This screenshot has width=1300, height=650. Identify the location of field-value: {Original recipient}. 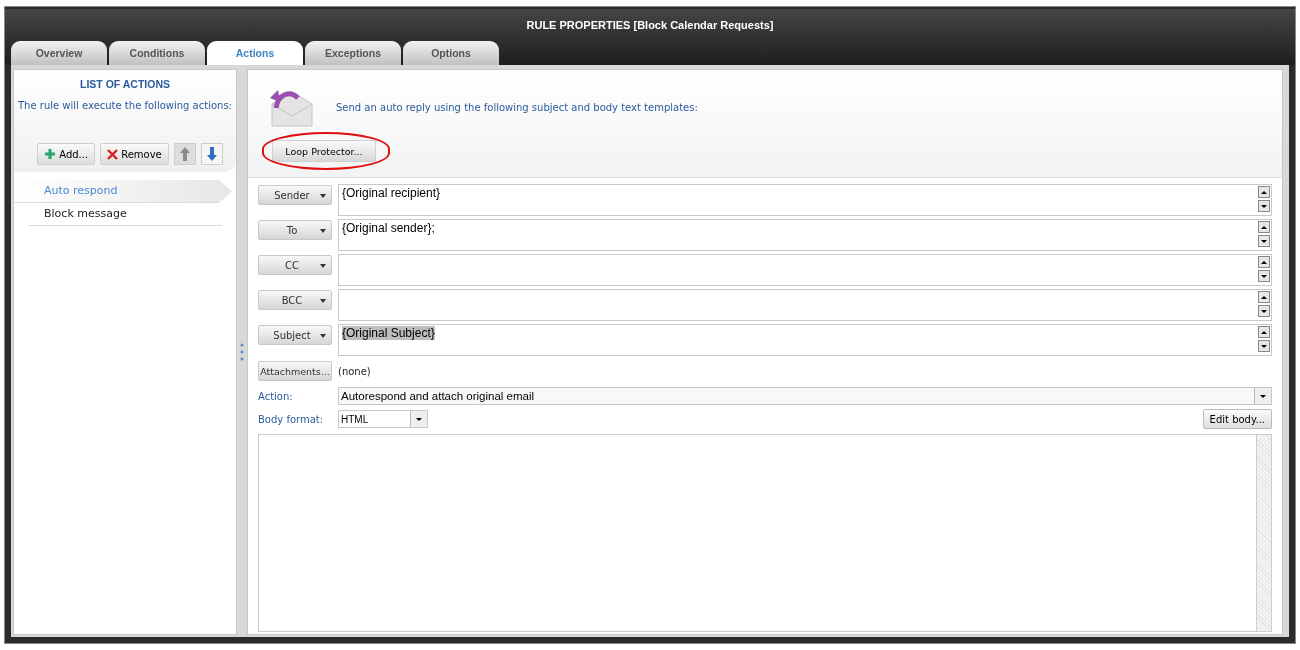
(391, 193).